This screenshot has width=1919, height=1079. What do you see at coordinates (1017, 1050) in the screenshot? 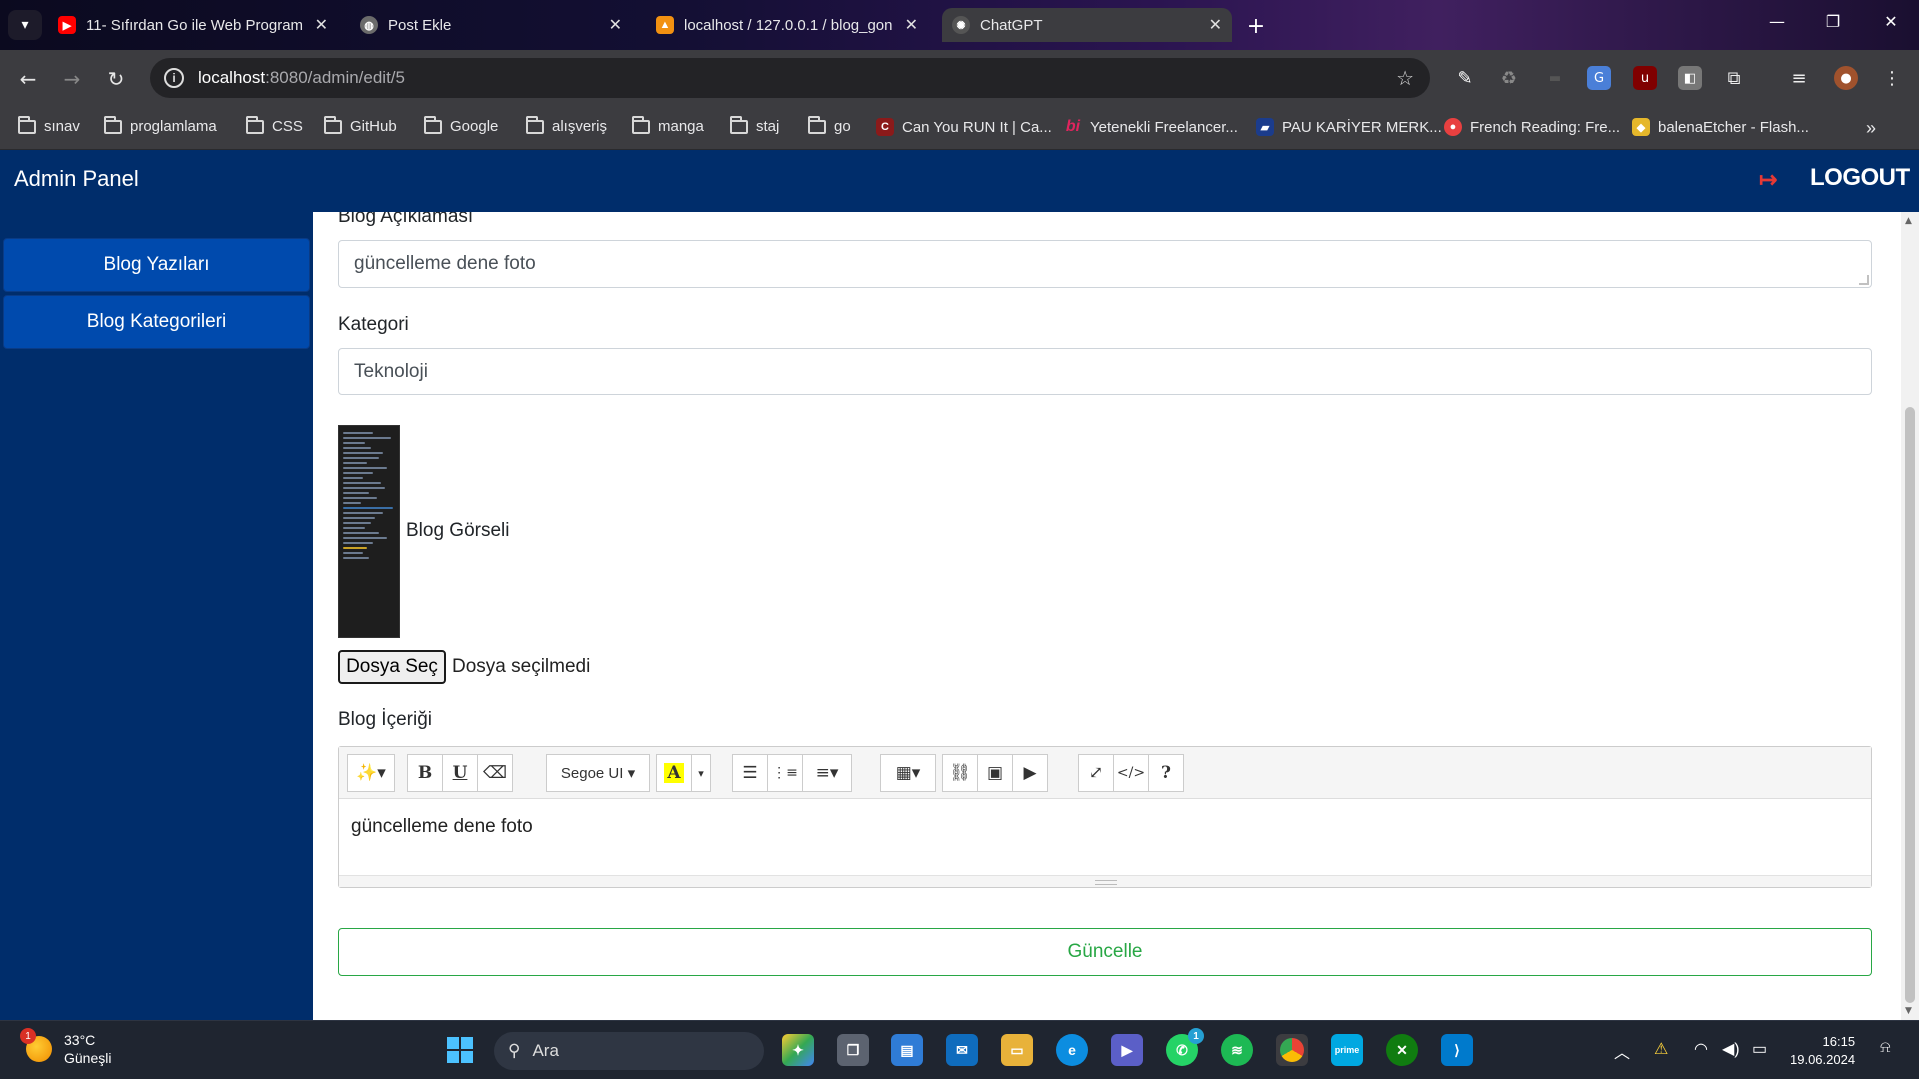
I see `file-explorer-icon: ▭` at bounding box center [1017, 1050].